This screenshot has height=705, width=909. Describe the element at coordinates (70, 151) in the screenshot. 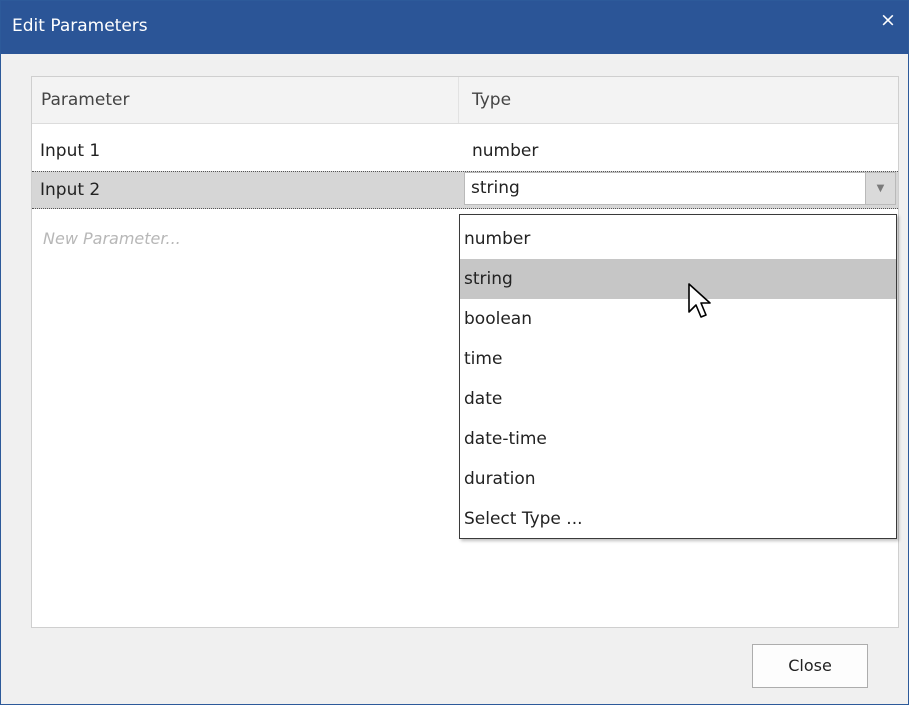

I see `parameter-name-cell: Input 1` at that location.